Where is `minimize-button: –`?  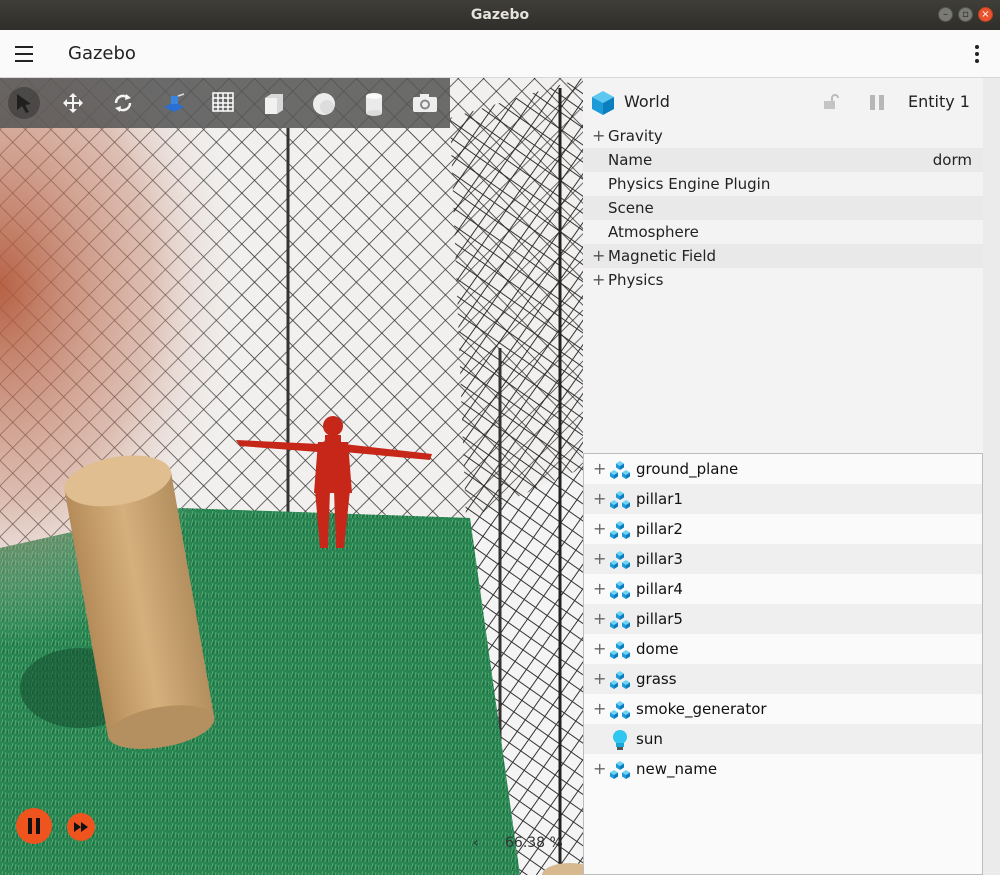
minimize-button: – is located at coordinates (945, 14).